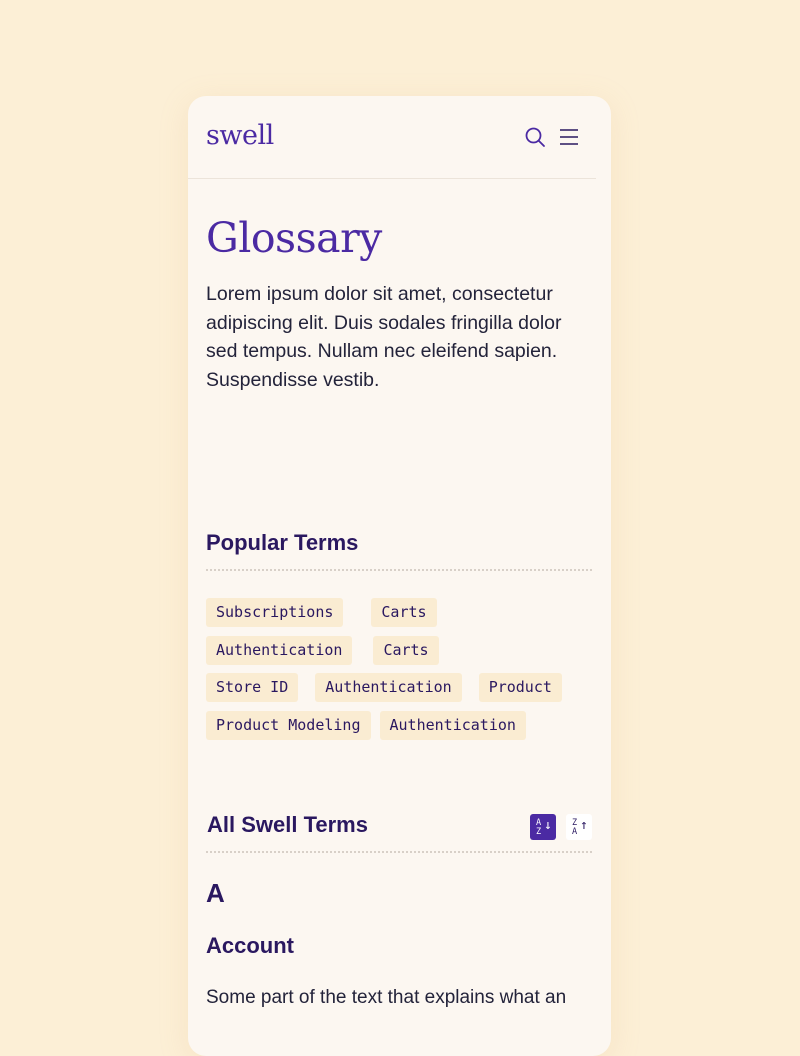 The height and width of the screenshot is (1056, 800). I want to click on menu-icon, so click(569, 137).